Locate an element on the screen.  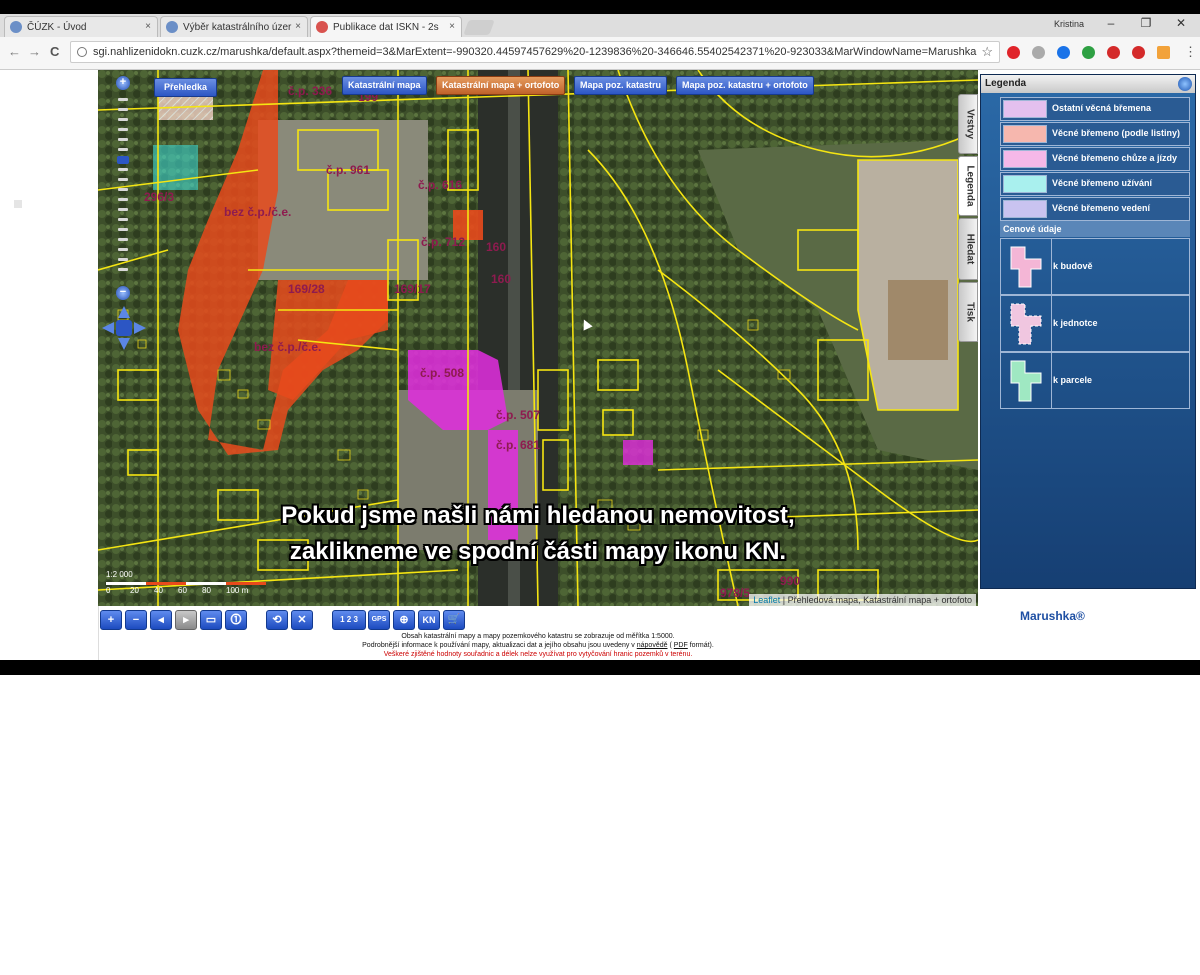
side-tab-label: Legenda is located at coordinates (970, 186).